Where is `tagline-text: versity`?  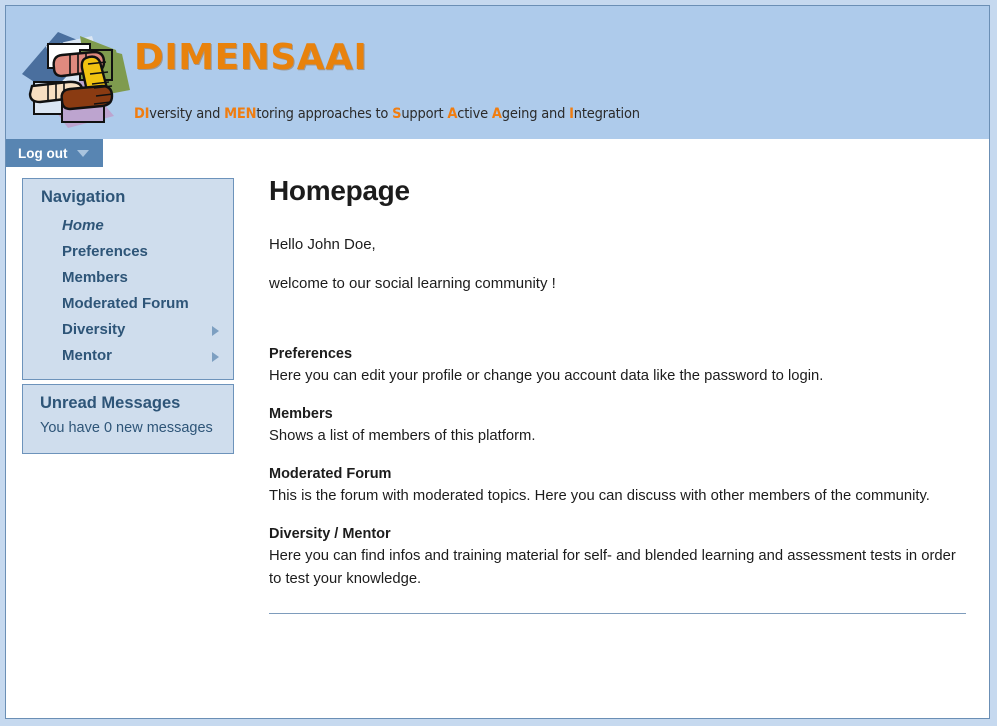
tagline-text: versity is located at coordinates (171, 114).